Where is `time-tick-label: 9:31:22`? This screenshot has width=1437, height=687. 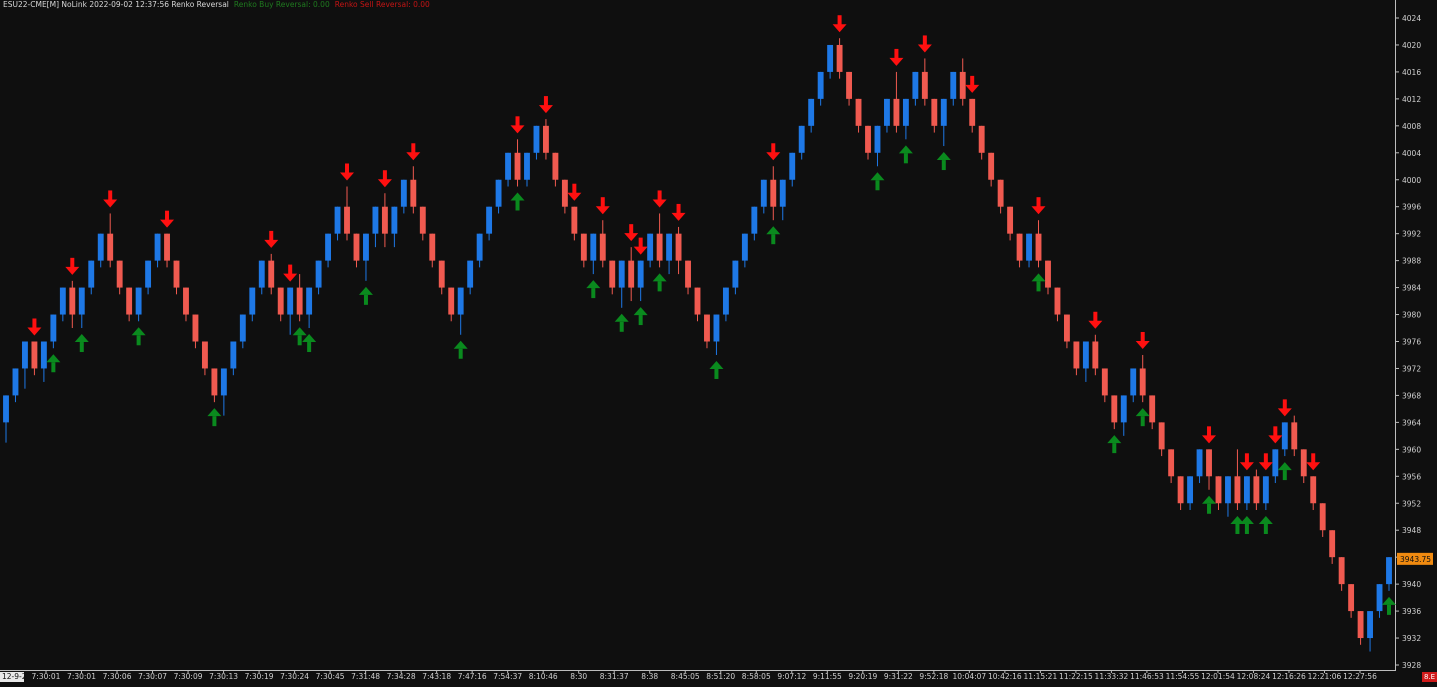 time-tick-label: 9:31:22 is located at coordinates (898, 676).